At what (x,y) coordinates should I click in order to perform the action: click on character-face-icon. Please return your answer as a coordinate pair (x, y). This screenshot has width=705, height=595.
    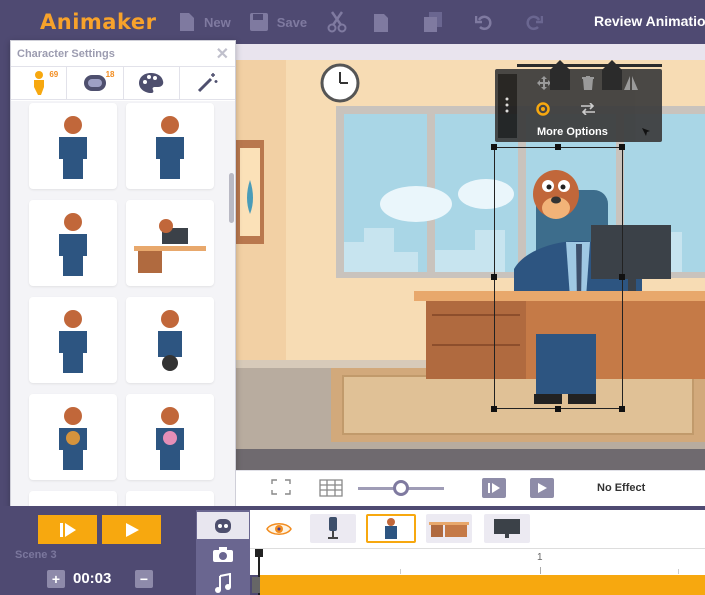
    Looking at the image, I should click on (223, 525).